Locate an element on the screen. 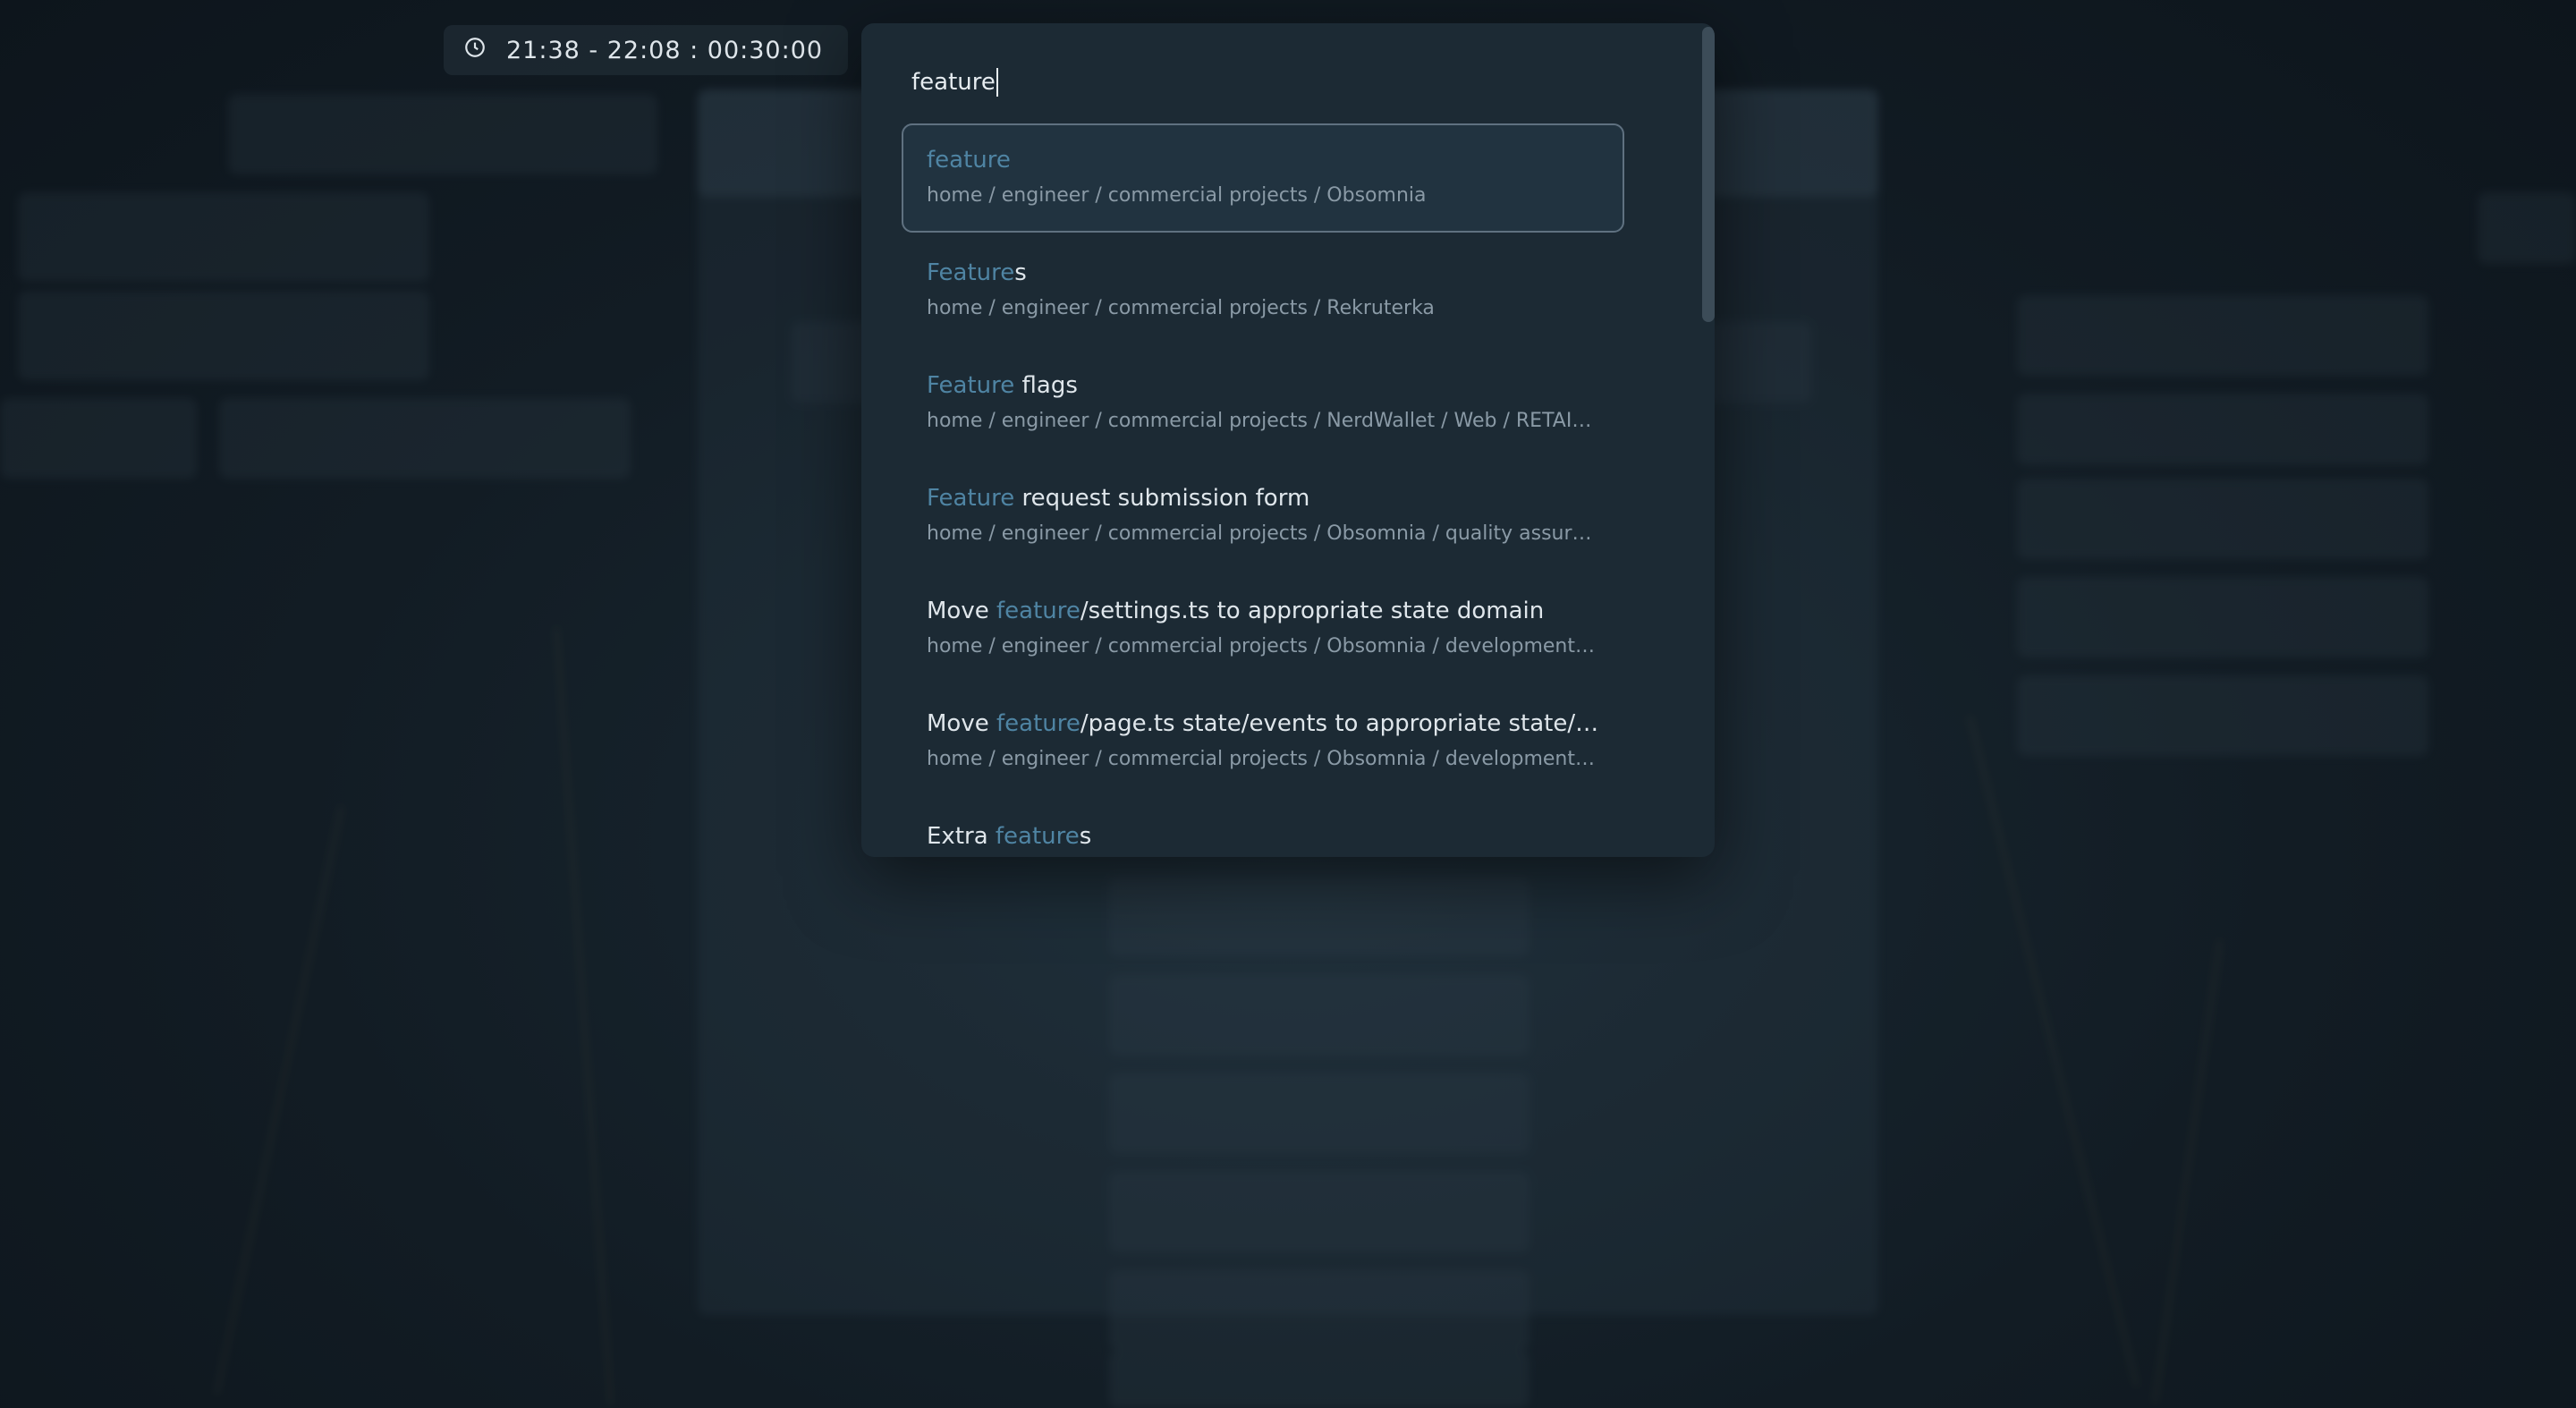 Image resolution: width=2576 pixels, height=1408 pixels. title-text: flags is located at coordinates (1046, 385).